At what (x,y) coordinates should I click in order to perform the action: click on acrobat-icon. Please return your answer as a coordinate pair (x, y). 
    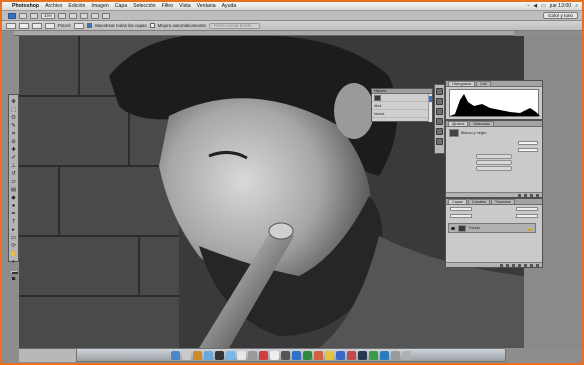
    Looking at the image, I should click on (351, 355).